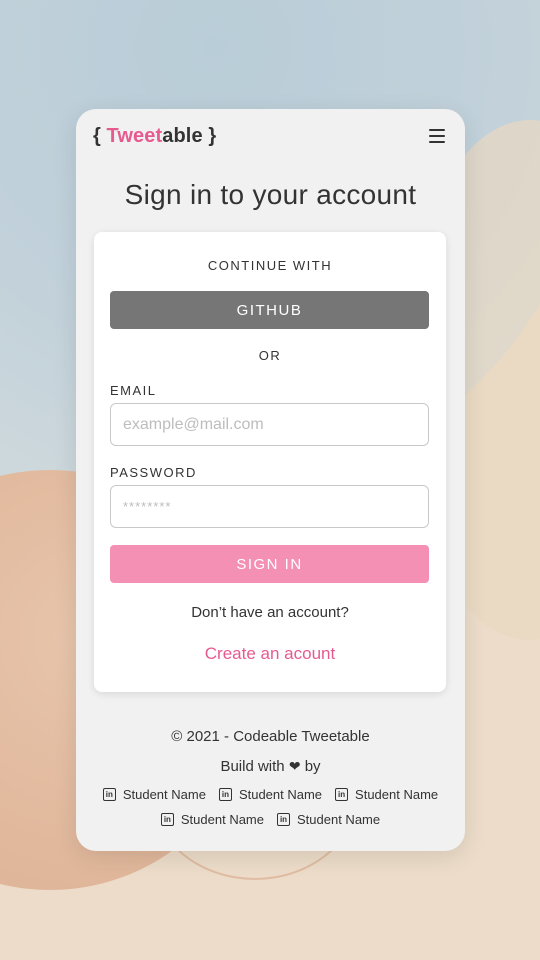  Describe the element at coordinates (252, 766) in the screenshot. I see `build-with-text: Build with` at that location.